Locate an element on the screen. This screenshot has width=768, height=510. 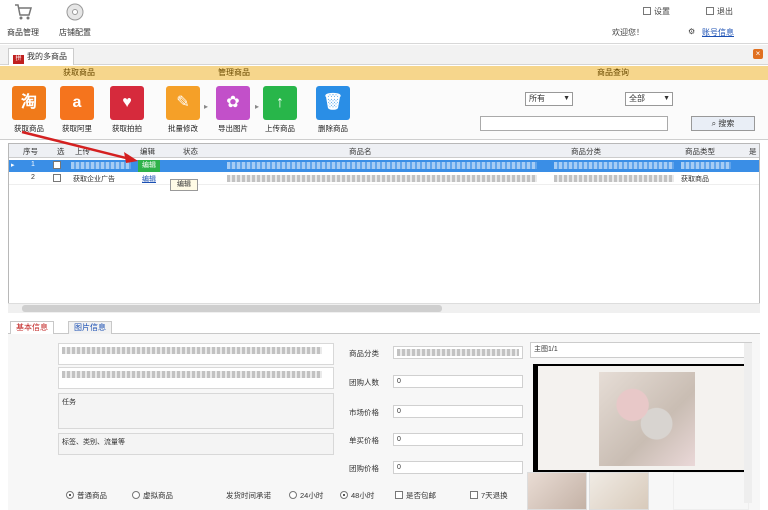
field-label-group-price: 团购价格 is located at coordinates (364, 468).